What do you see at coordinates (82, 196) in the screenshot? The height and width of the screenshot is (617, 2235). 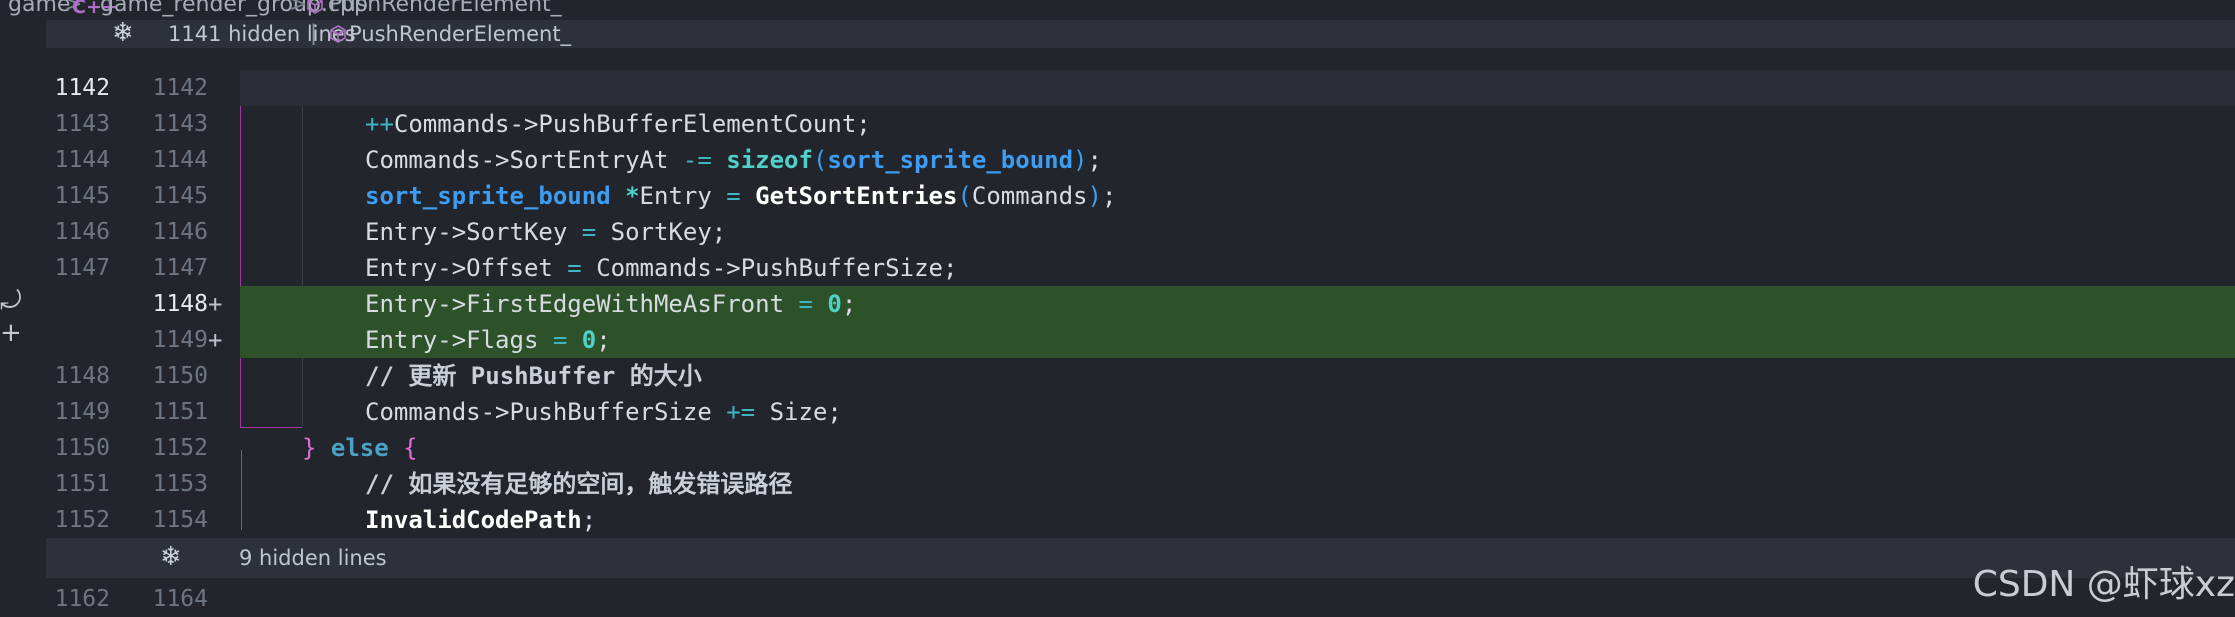 I see `old-line-number: 1145` at bounding box center [82, 196].